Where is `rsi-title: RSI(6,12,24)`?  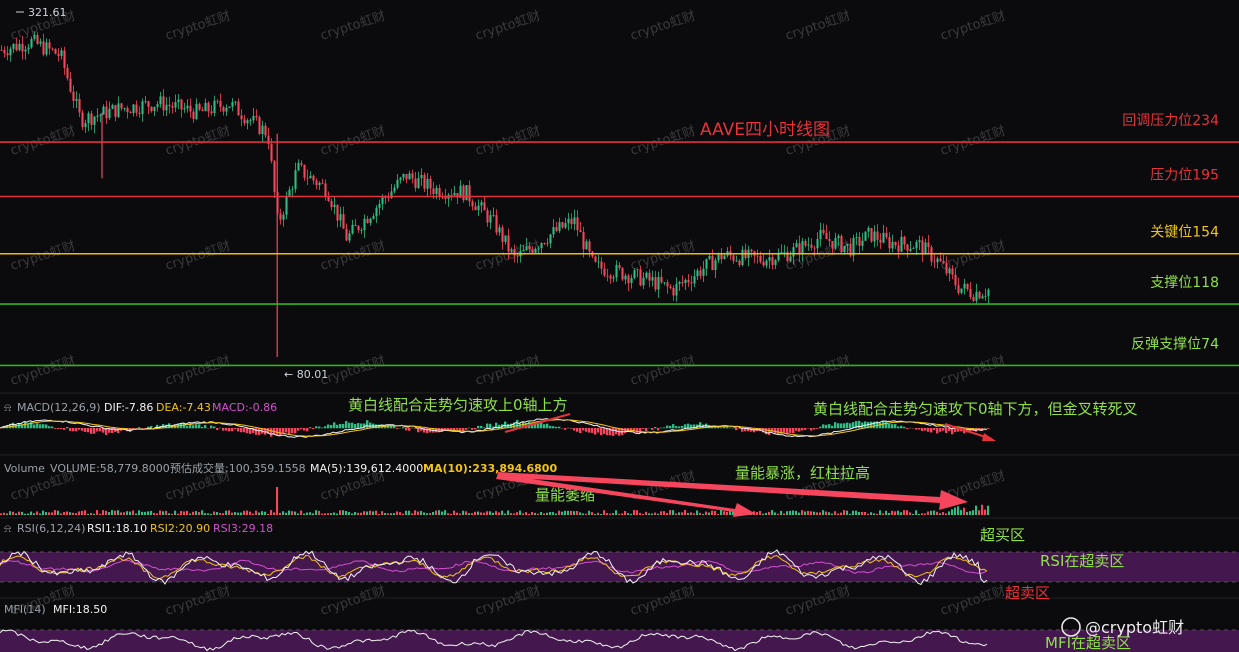
rsi-title: RSI(6,12,24) is located at coordinates (51, 528).